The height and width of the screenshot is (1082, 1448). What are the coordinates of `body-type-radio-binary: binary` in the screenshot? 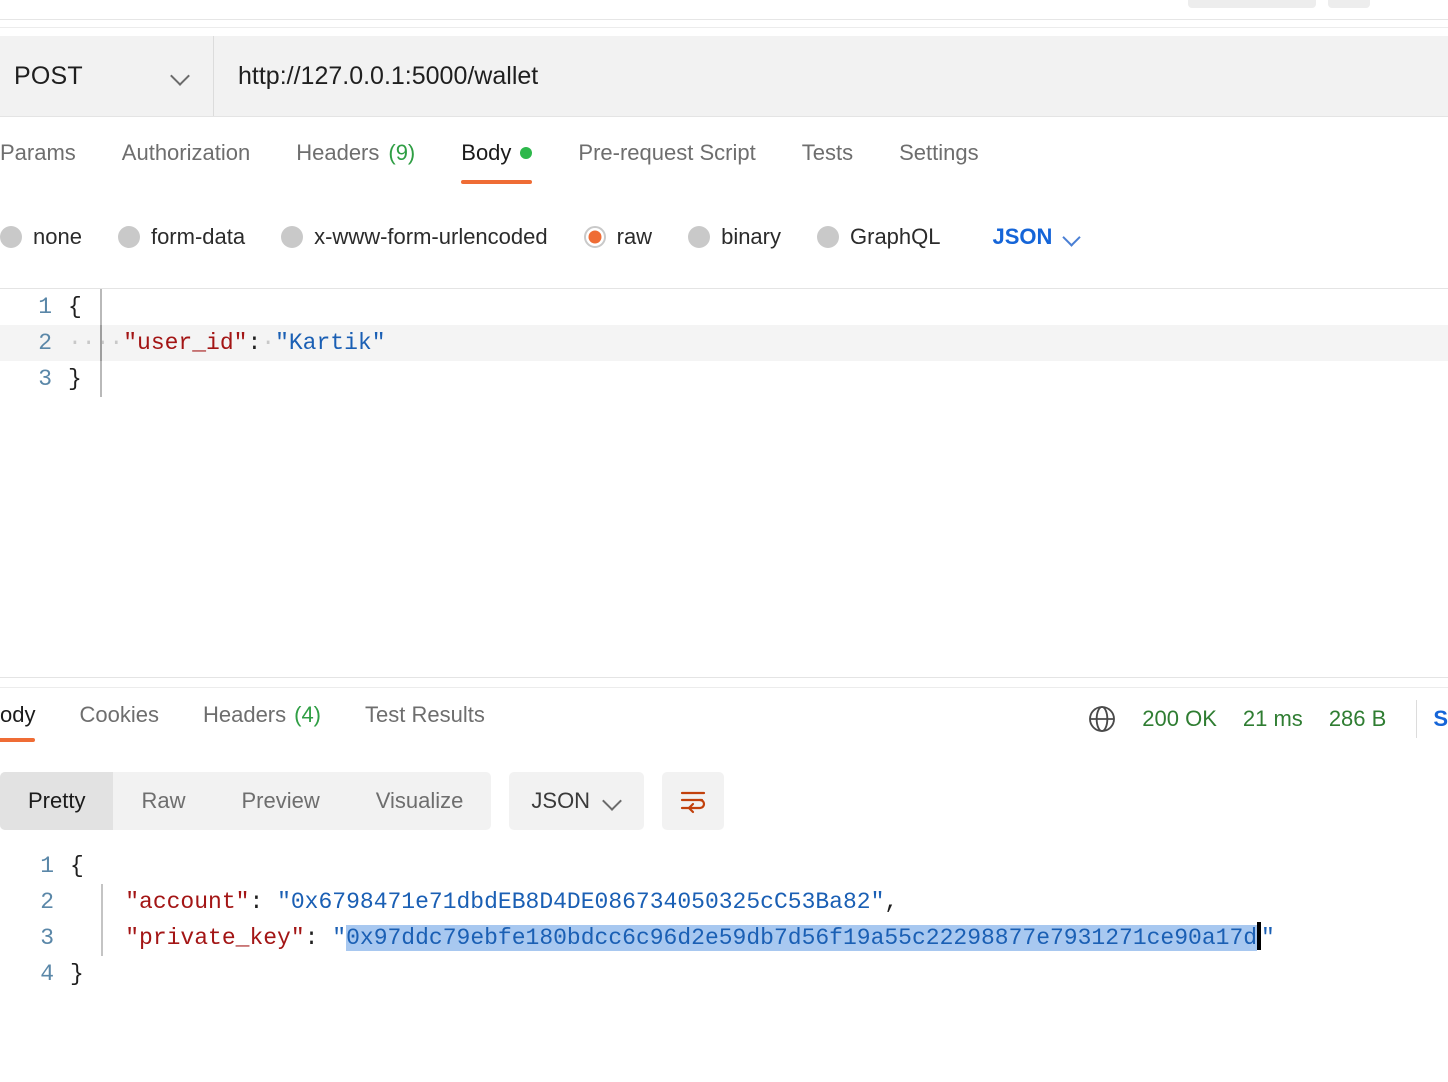 It's located at (734, 237).